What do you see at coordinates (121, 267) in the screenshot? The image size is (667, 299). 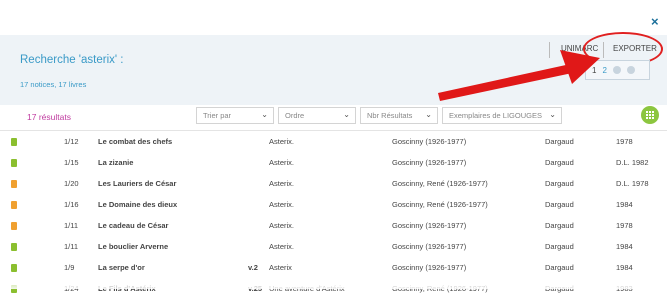 I see `book-title: La serpe d'or` at bounding box center [121, 267].